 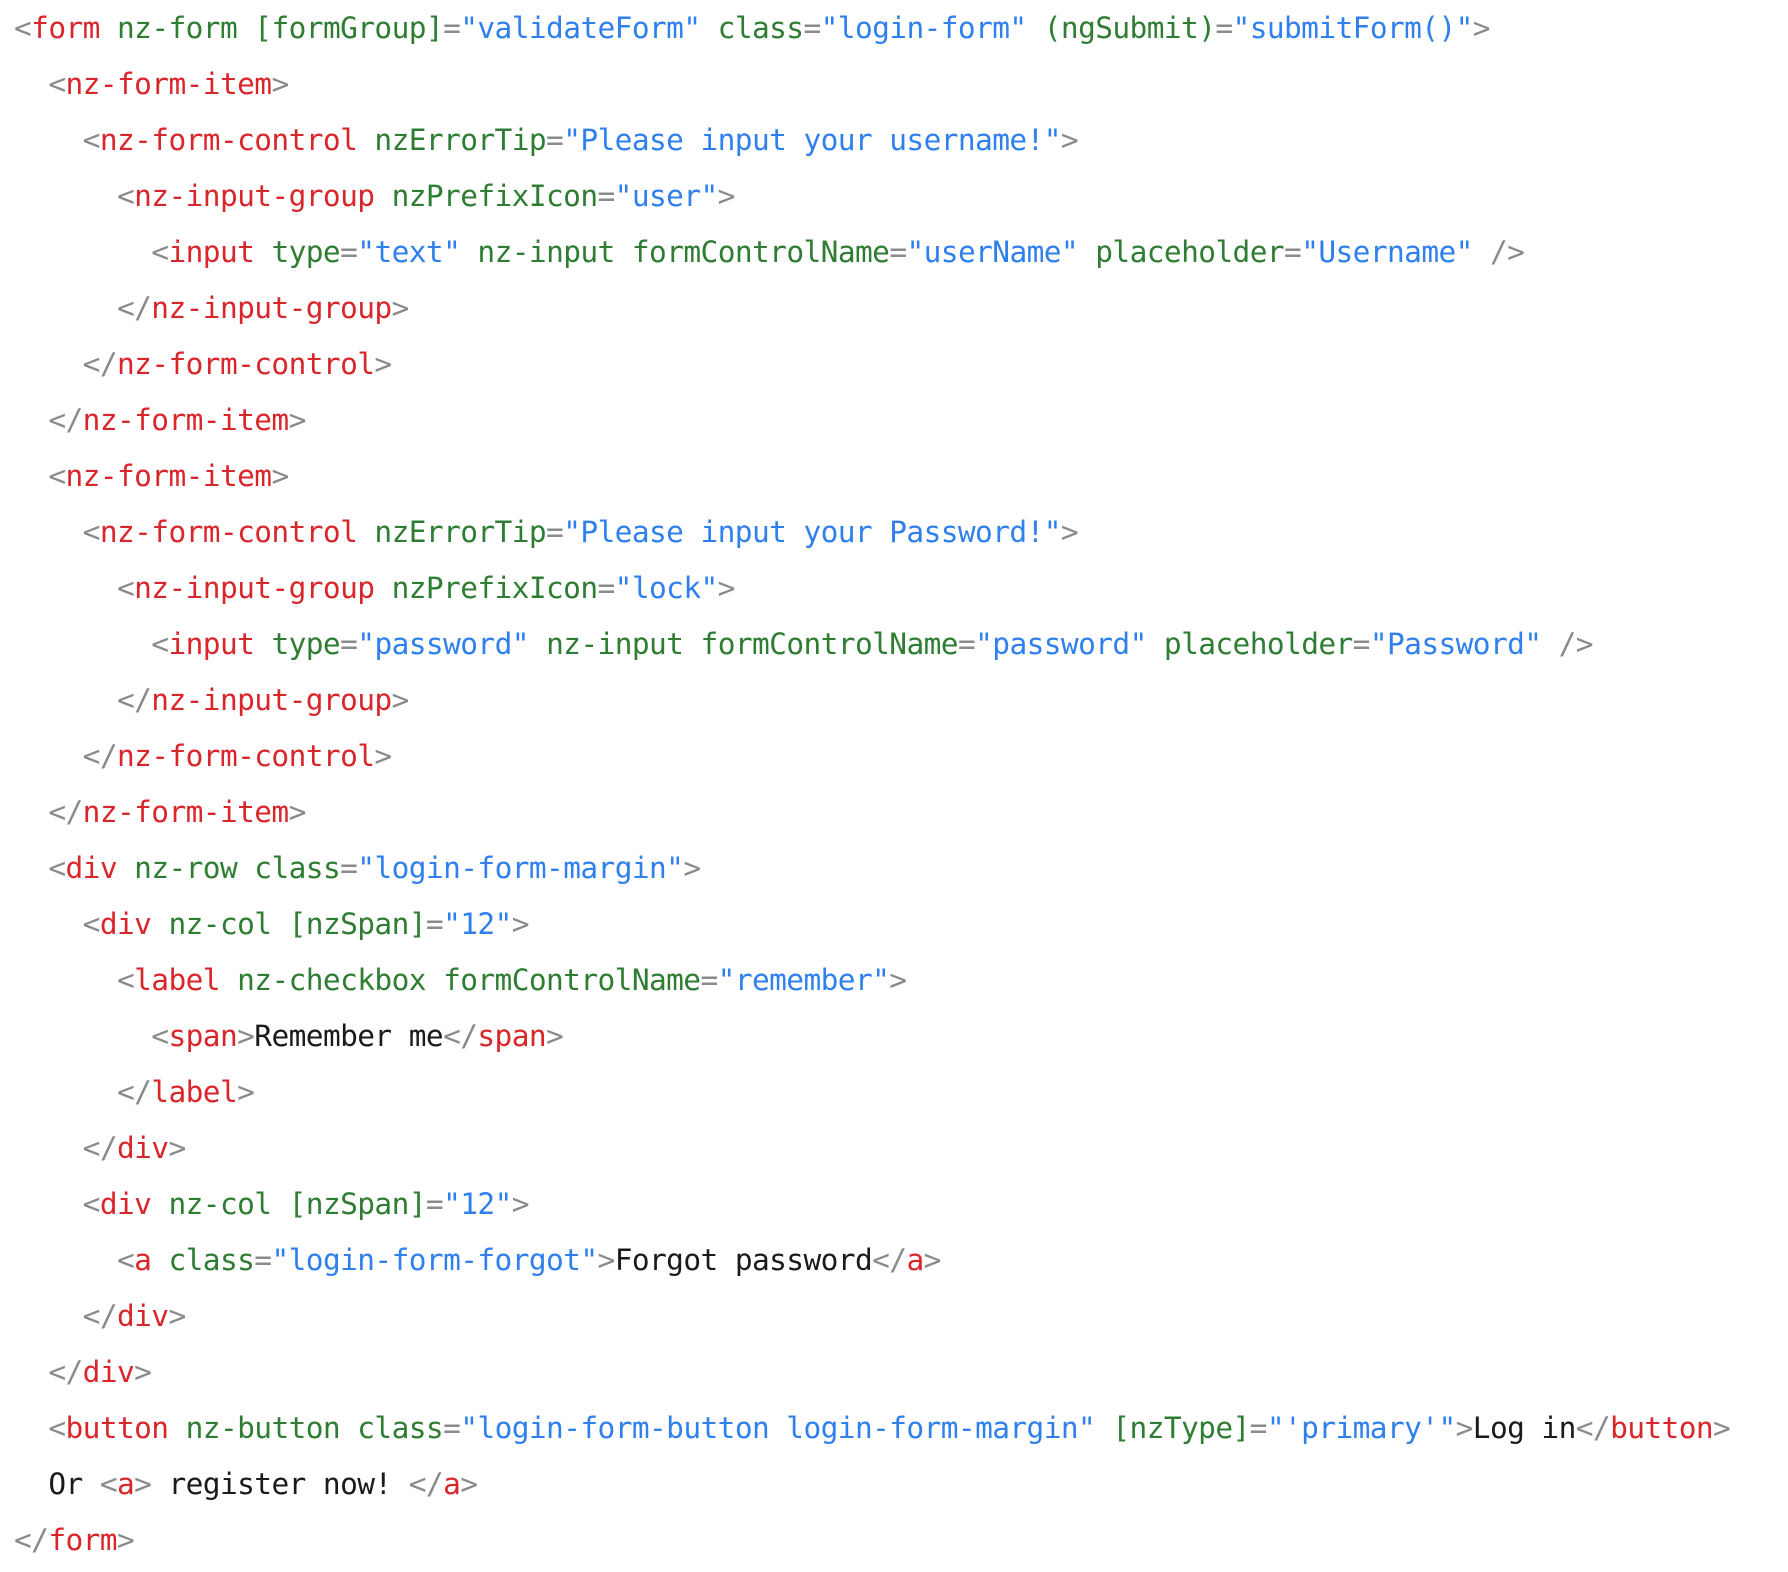 What do you see at coordinates (1129, 28) in the screenshot?
I see `attribute-name-token: (ngSubmit)` at bounding box center [1129, 28].